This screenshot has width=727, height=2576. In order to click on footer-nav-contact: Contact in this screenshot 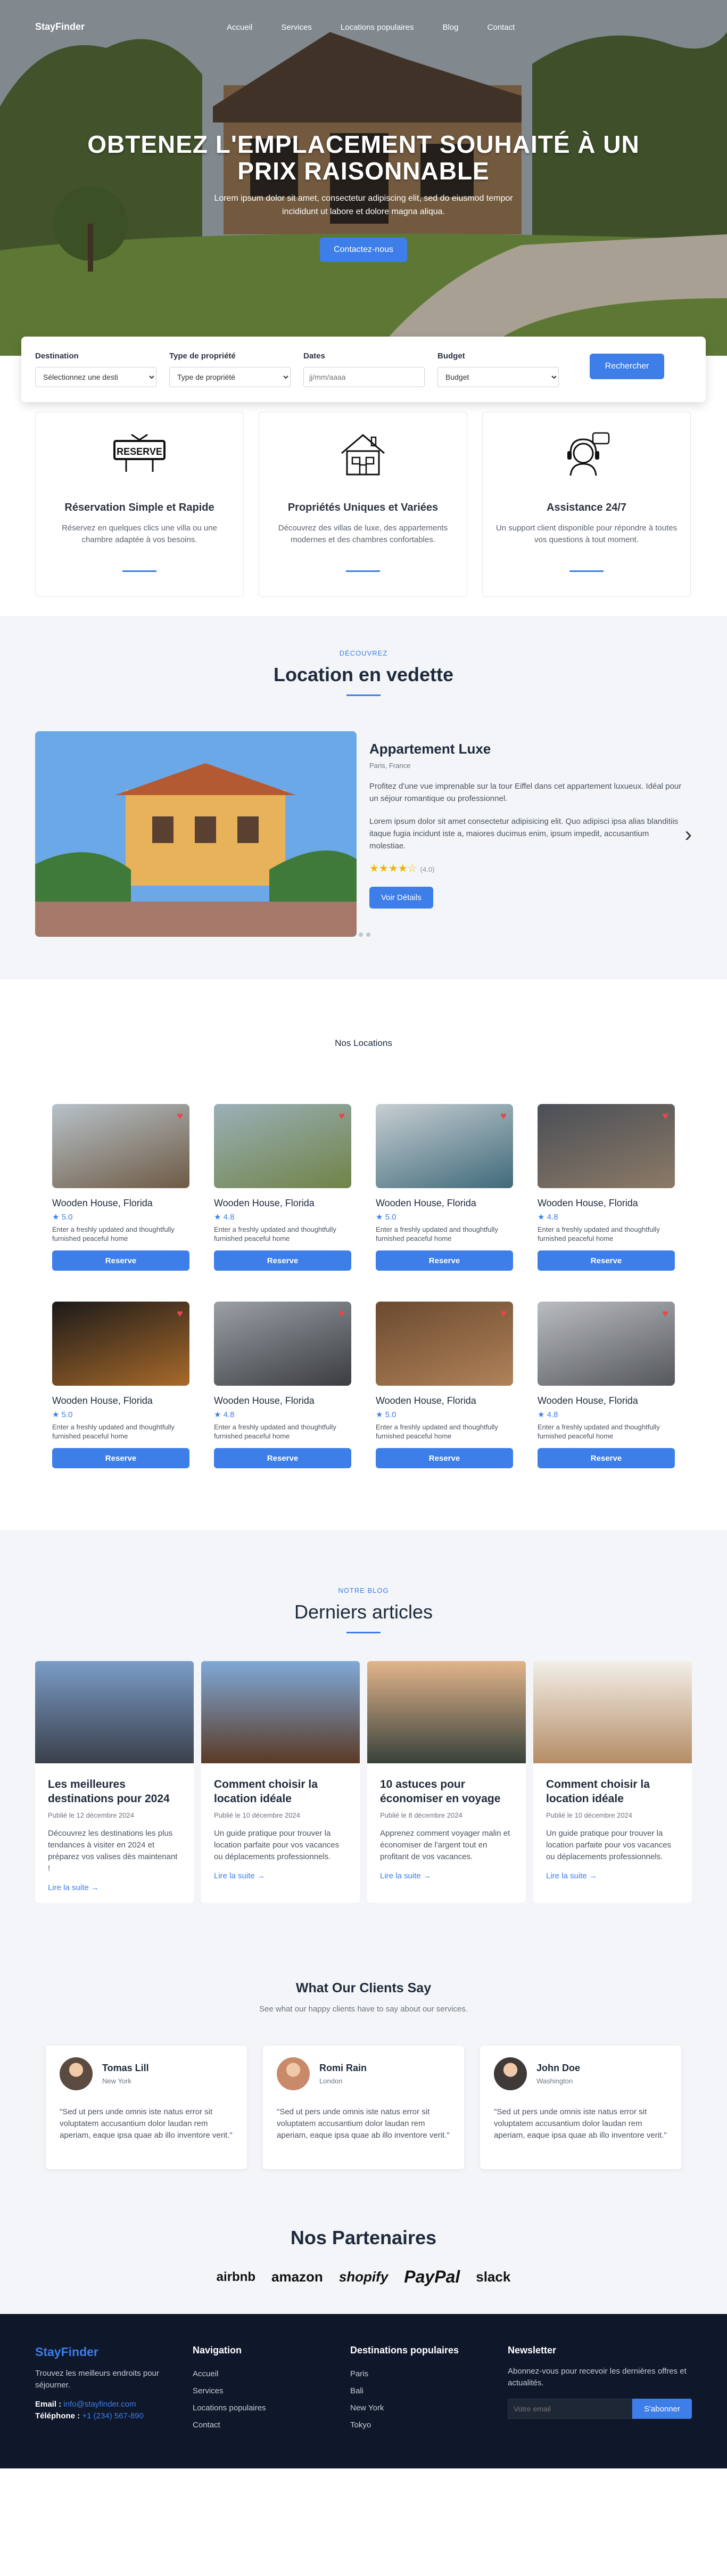, I will do `click(271, 2425)`.